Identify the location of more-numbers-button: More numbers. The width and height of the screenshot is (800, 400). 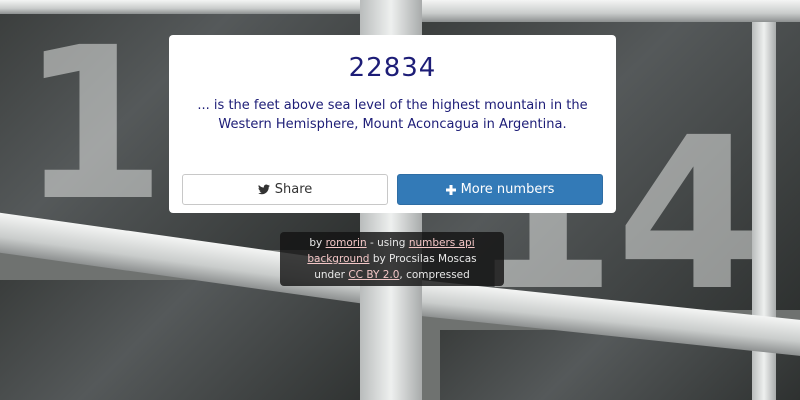
(500, 189).